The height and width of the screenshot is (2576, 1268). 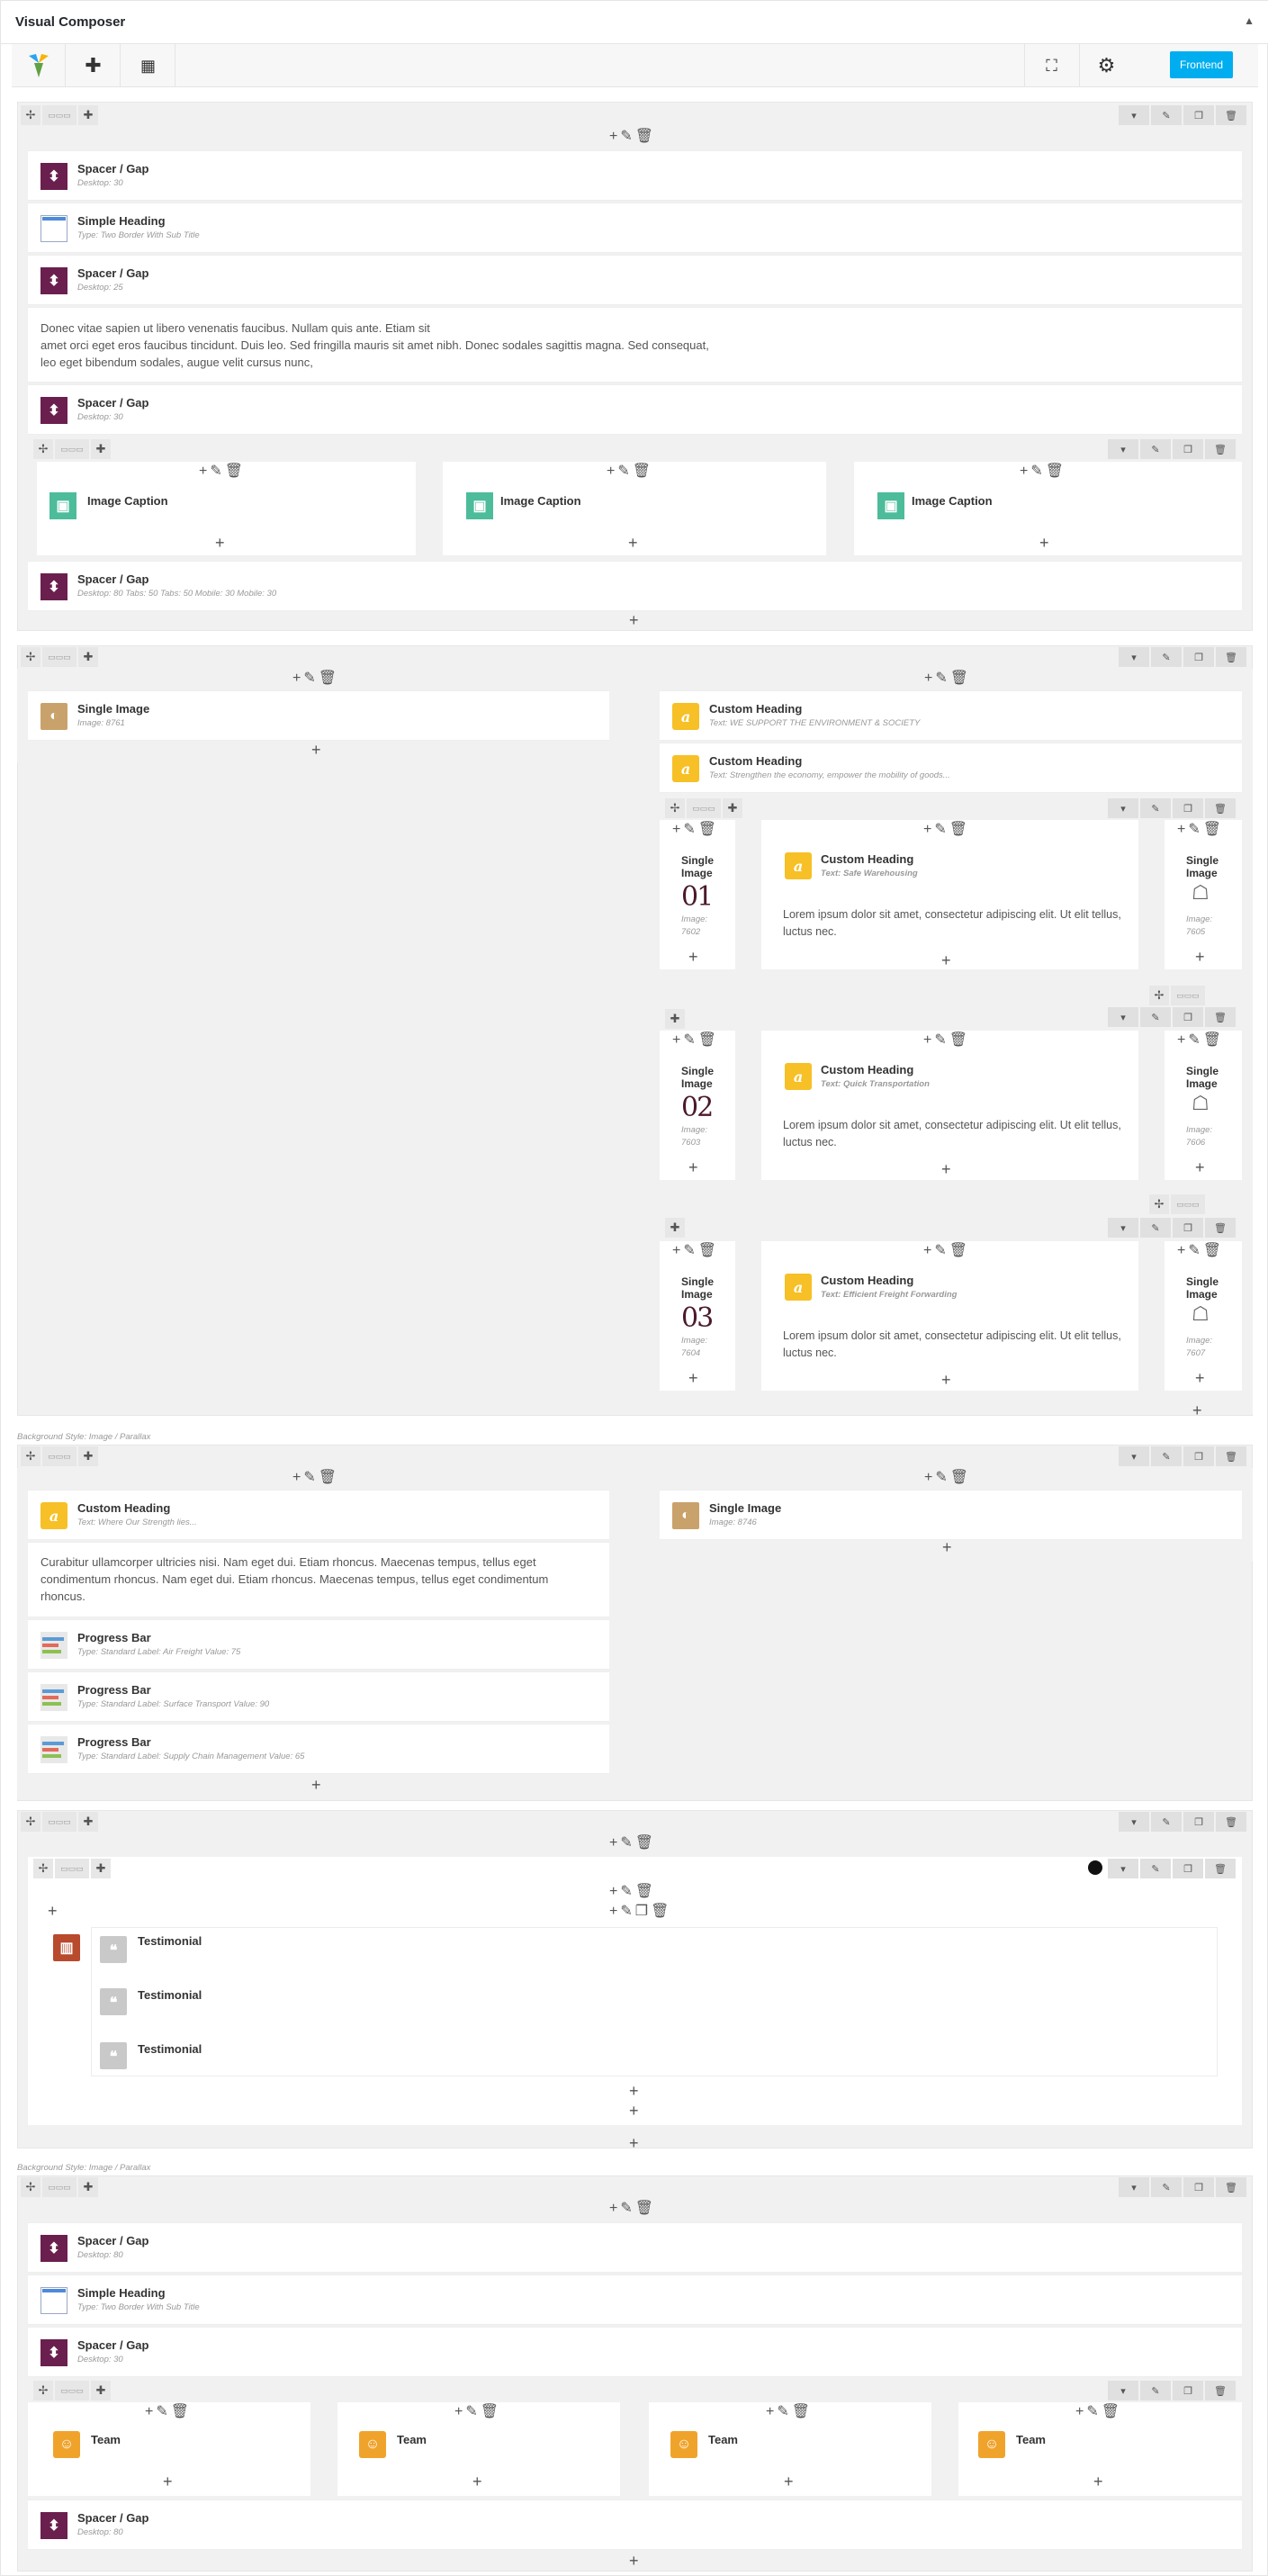 I want to click on row-1-controls-right: ▾ ✎ ❐ 🗑, so click(x=1182, y=115).